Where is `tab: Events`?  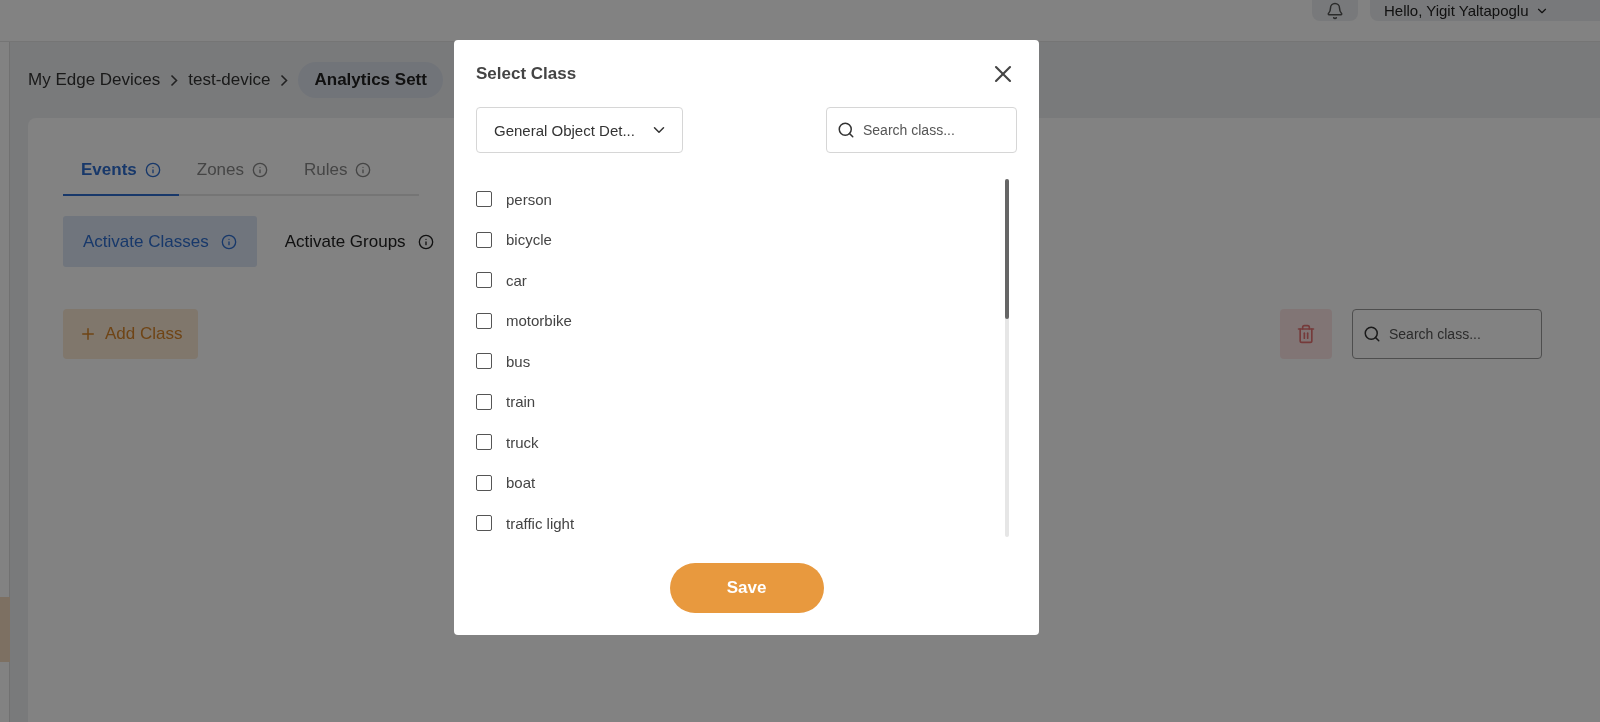 tab: Events is located at coordinates (121, 178).